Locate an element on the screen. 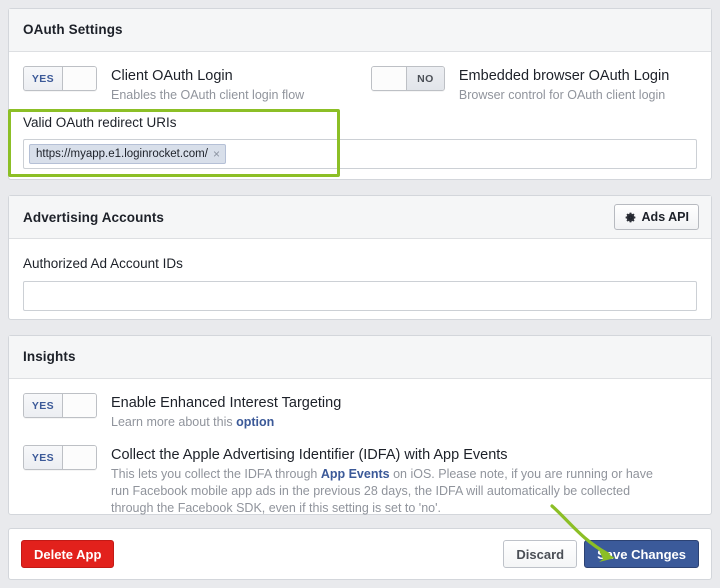  enhanced-interest-targeting-toggle-label: YES is located at coordinates (43, 405).